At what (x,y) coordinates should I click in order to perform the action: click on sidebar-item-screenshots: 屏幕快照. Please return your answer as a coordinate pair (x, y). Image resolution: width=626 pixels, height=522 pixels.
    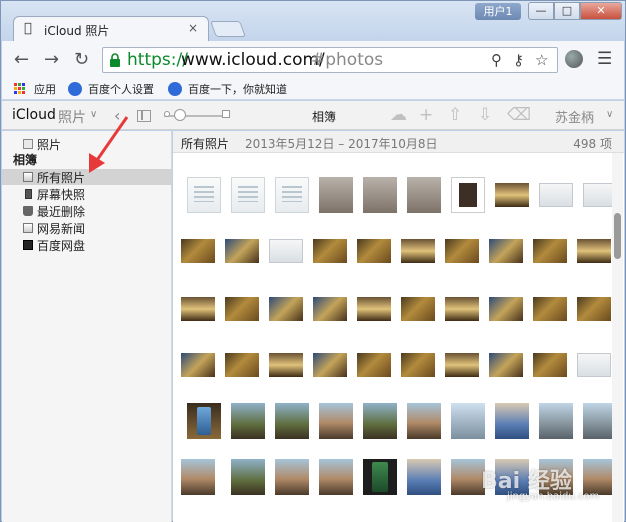
    Looking at the image, I should click on (87, 194).